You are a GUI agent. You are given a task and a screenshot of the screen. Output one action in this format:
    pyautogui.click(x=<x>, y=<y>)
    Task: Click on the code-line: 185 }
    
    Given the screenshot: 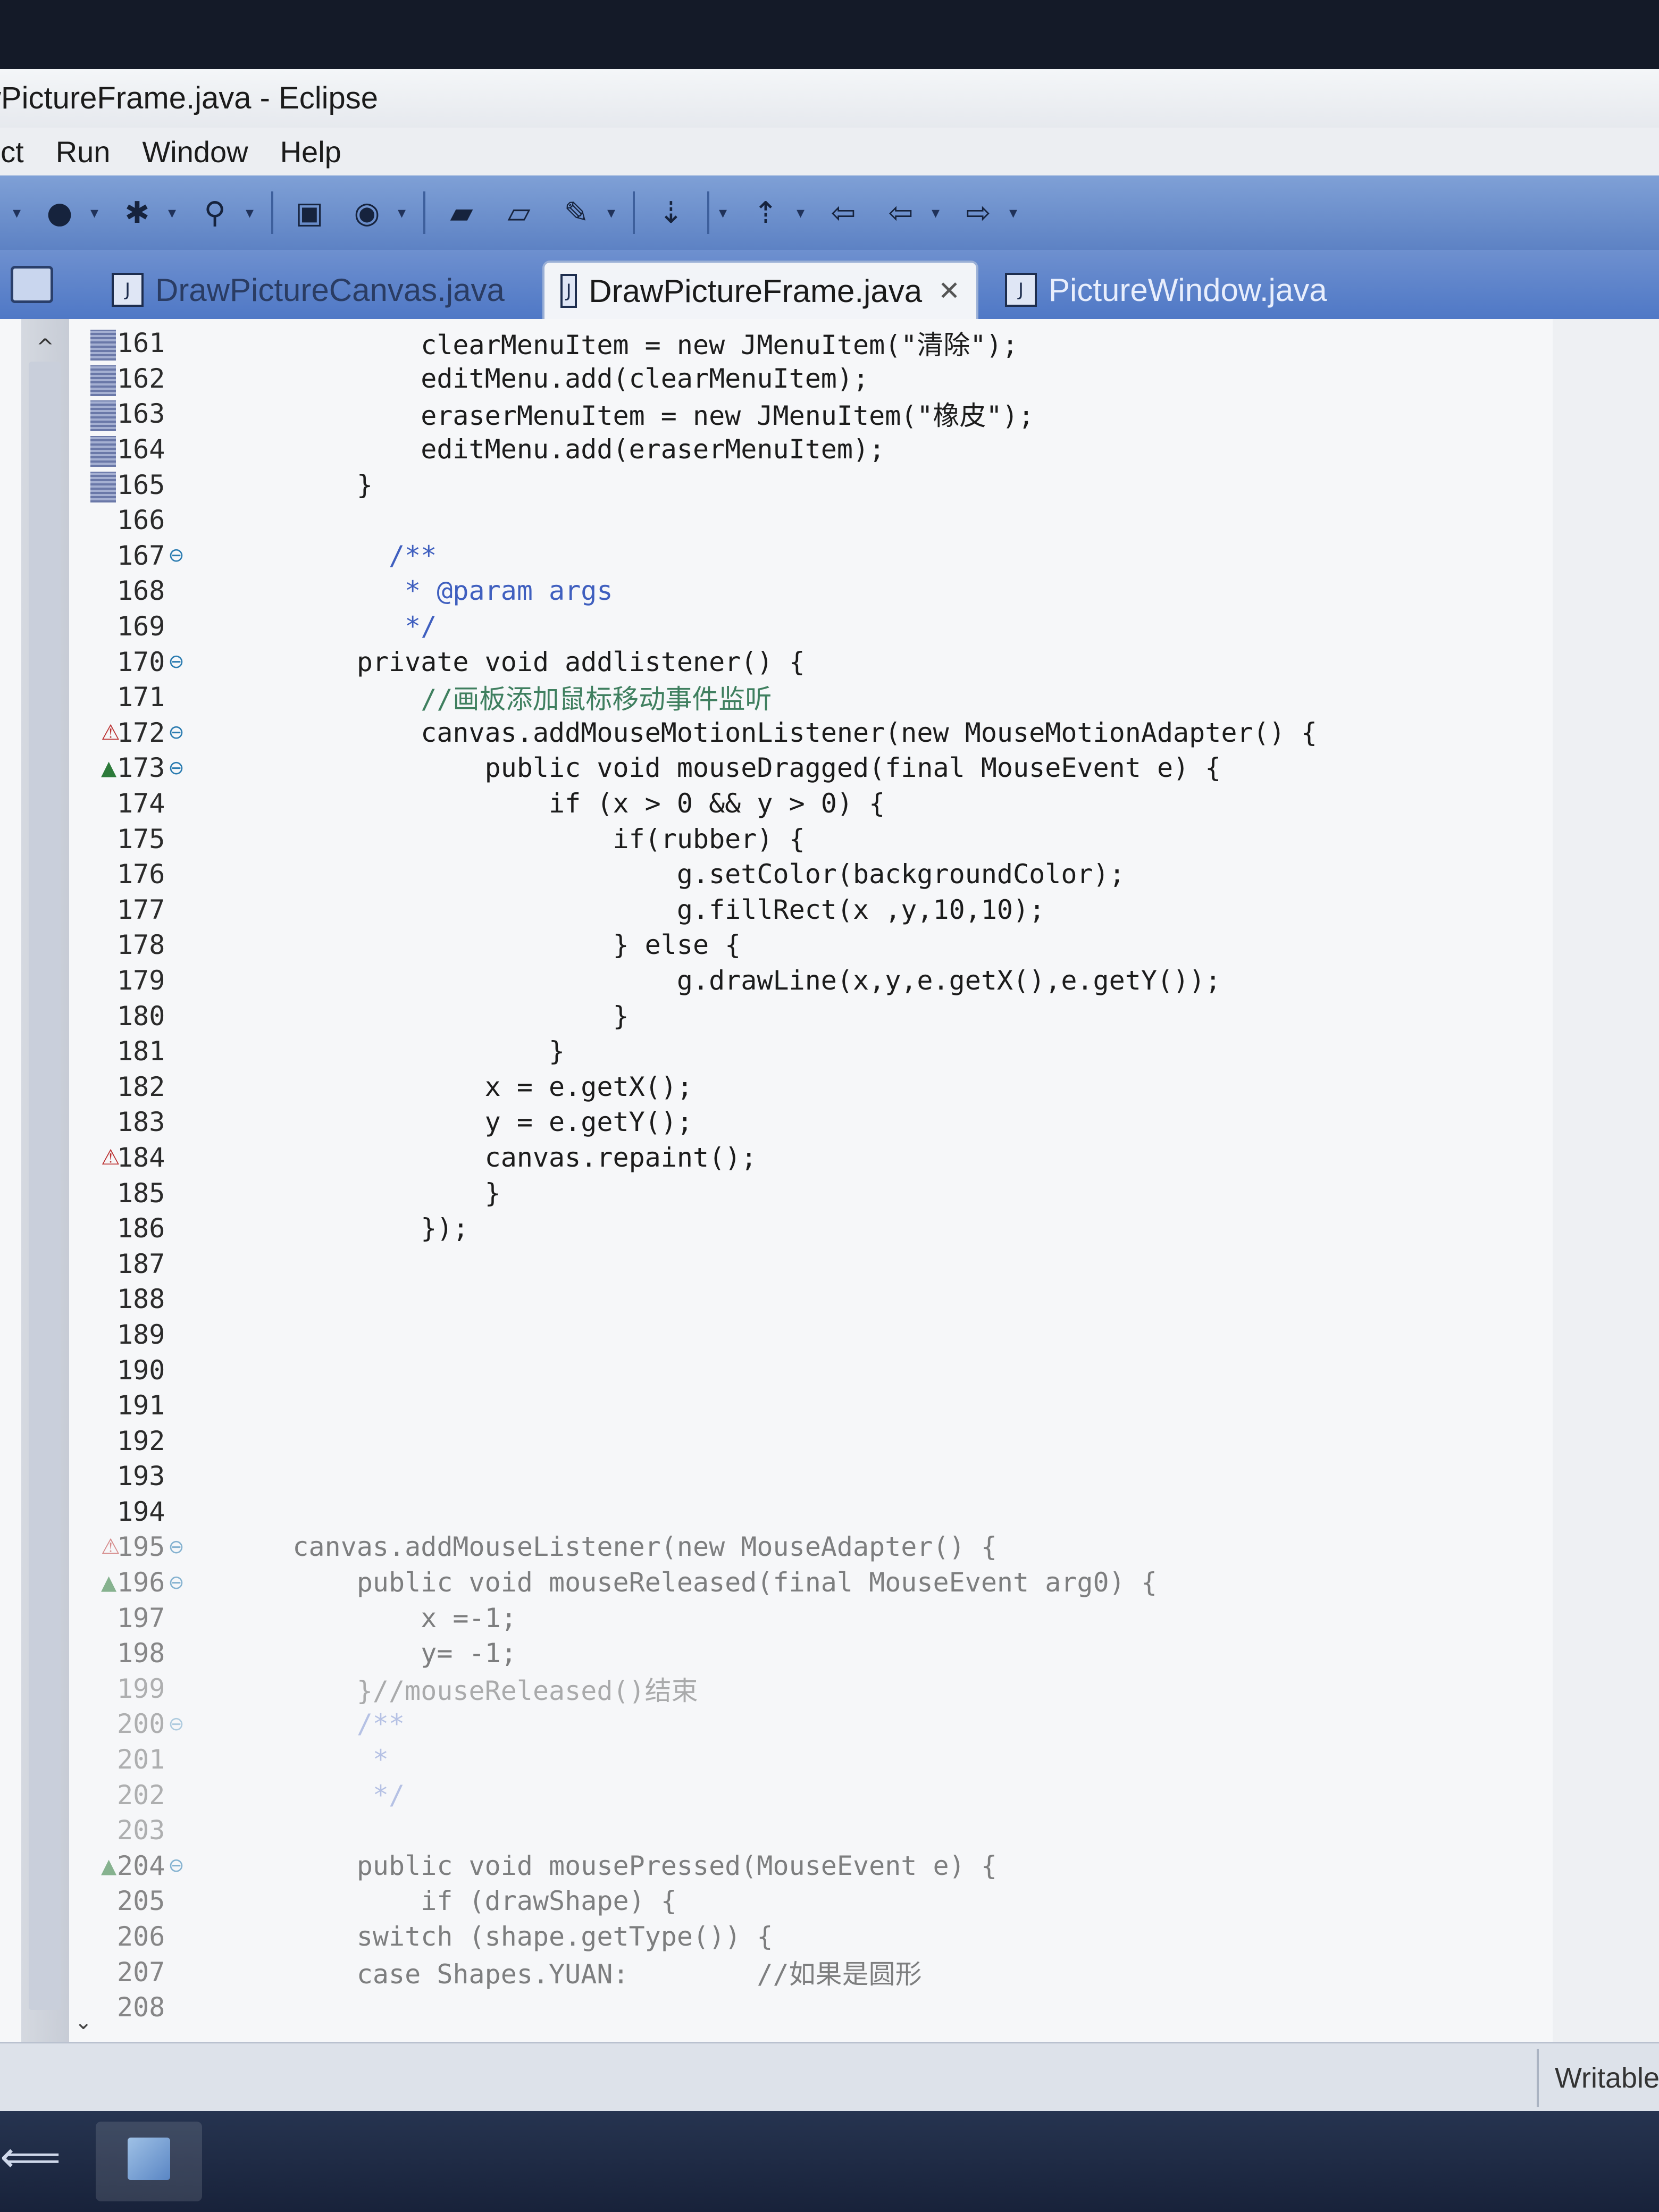 What is the action you would take?
    pyautogui.click(x=818, y=1193)
    